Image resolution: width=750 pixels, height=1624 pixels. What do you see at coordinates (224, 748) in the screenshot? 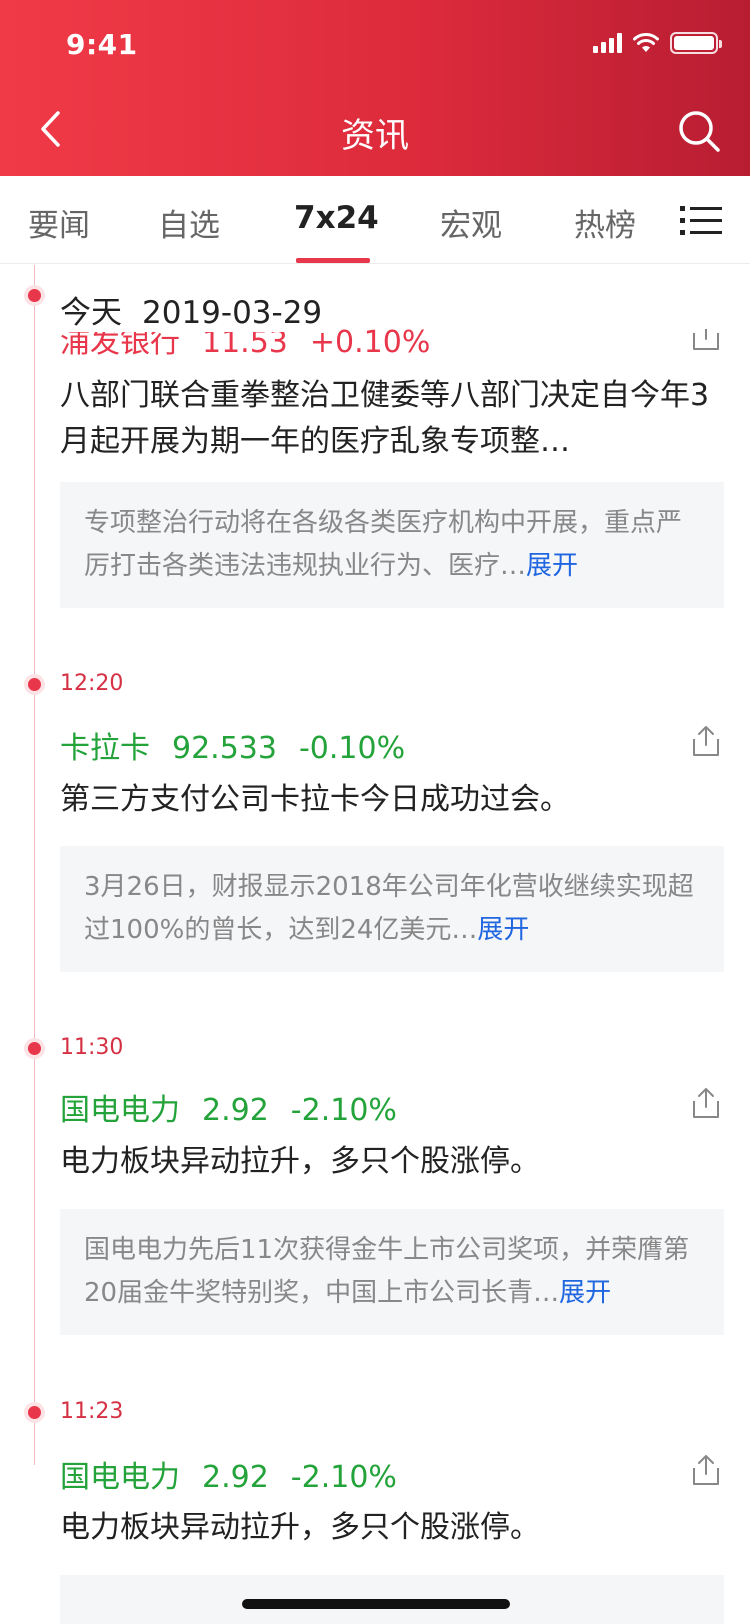
I see `stock-price: 92.533` at bounding box center [224, 748].